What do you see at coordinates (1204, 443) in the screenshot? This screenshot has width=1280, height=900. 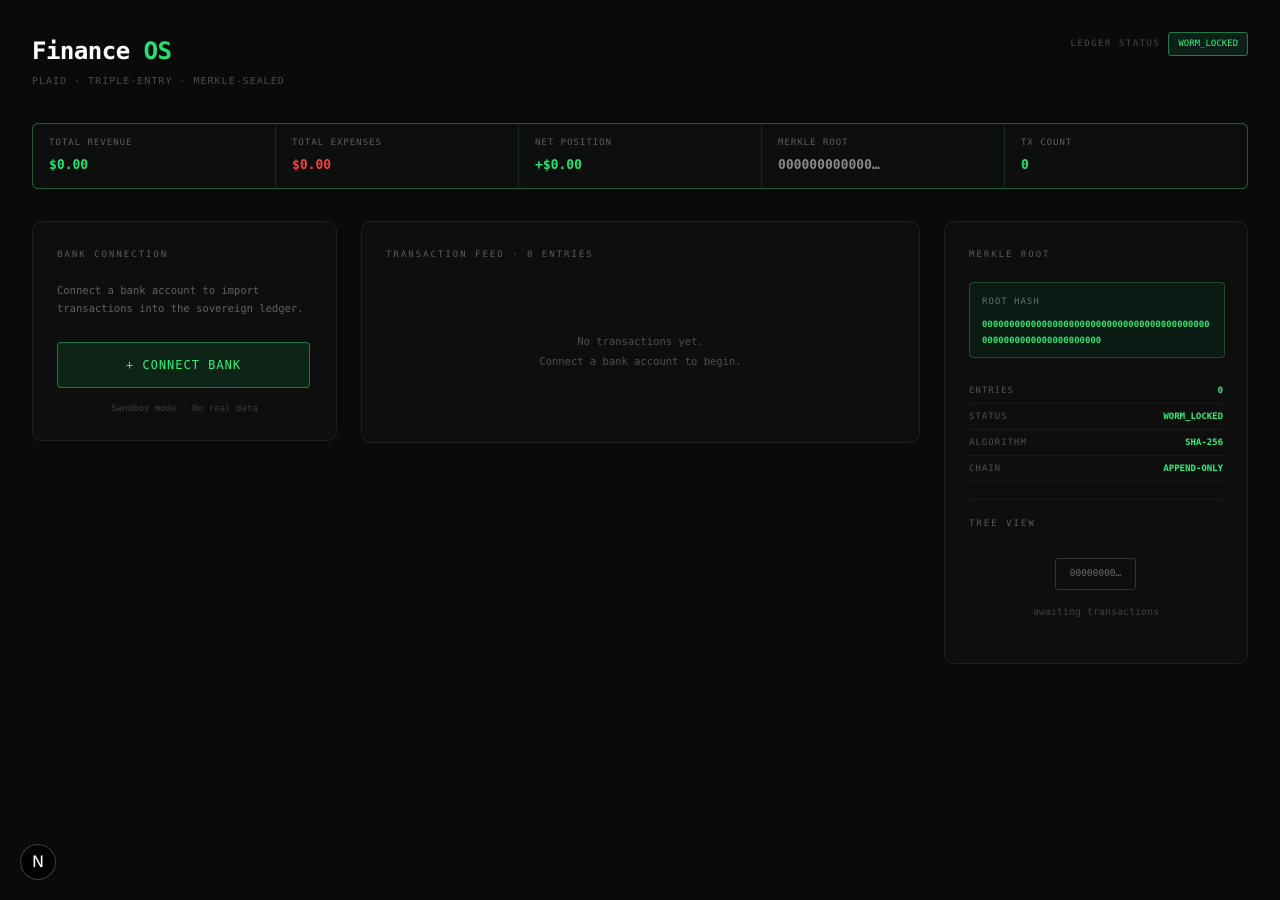 I see `detail-value: SHA-256` at bounding box center [1204, 443].